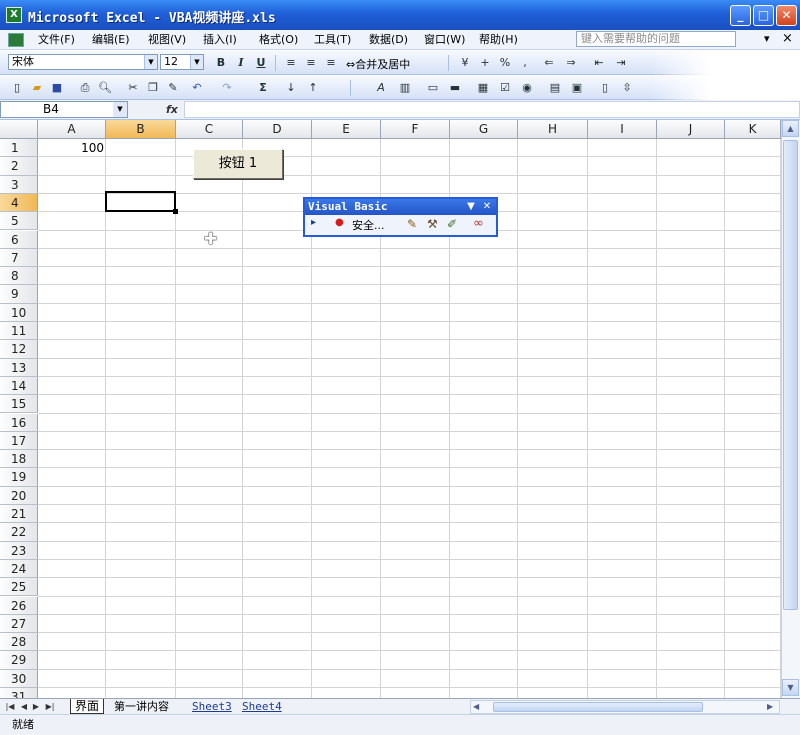  I want to click on row-header-17: 17, so click(19, 441).